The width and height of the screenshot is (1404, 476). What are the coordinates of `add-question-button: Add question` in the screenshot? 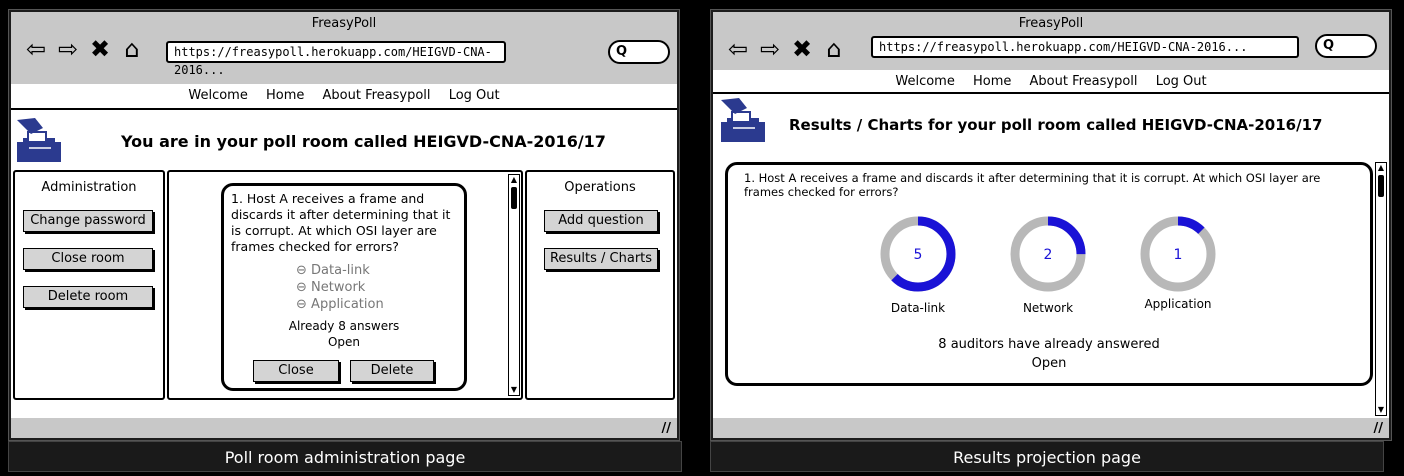 It's located at (601, 221).